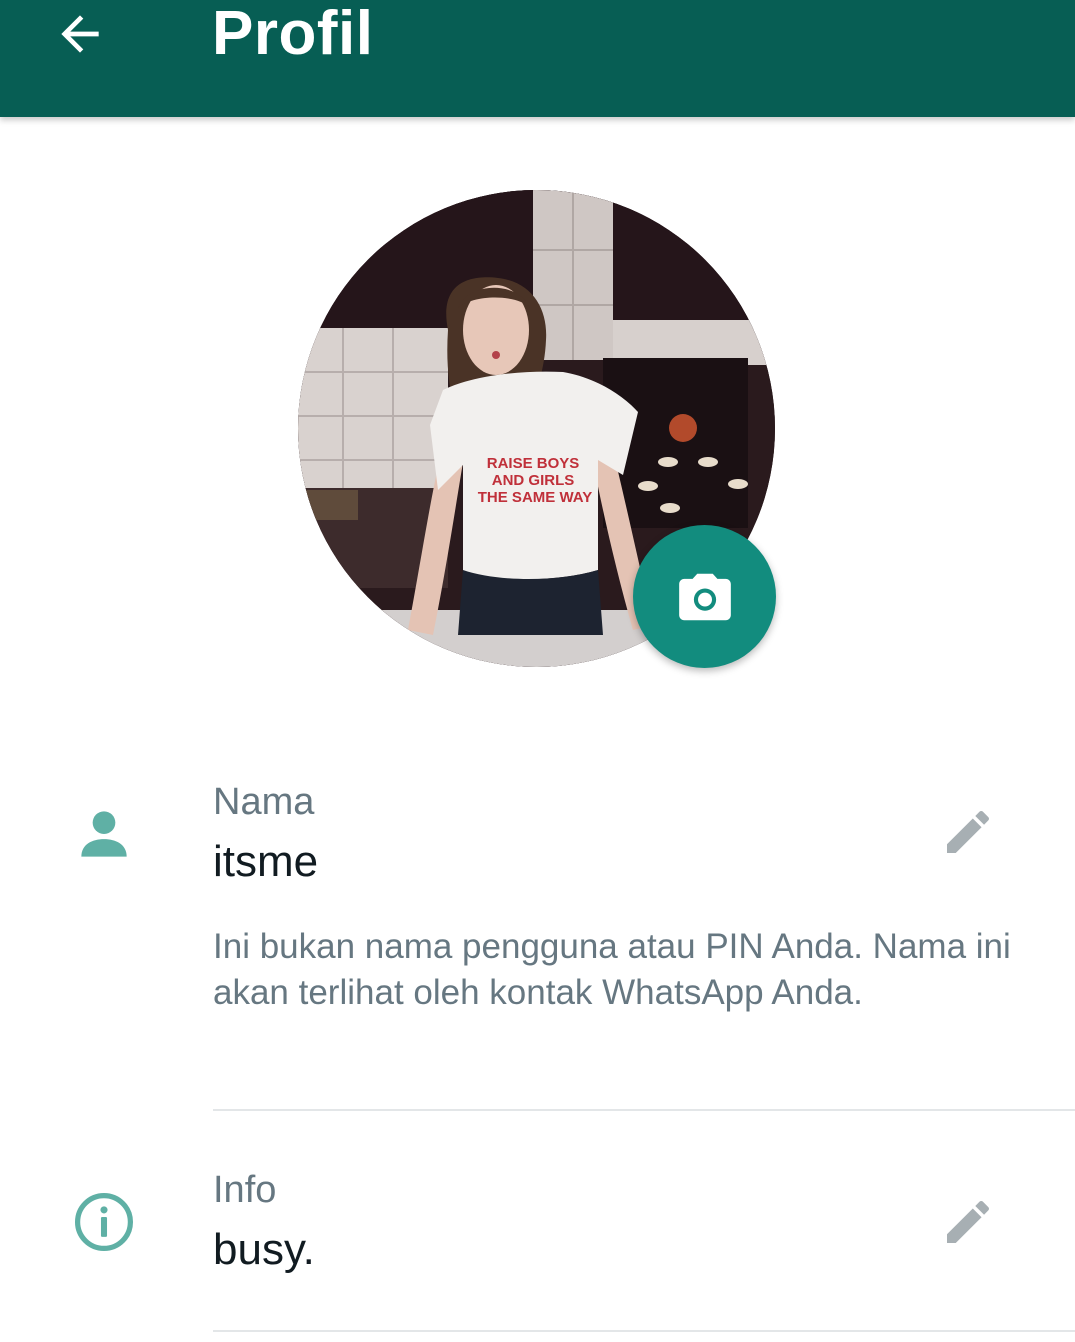  I want to click on camera-icon, so click(704, 596).